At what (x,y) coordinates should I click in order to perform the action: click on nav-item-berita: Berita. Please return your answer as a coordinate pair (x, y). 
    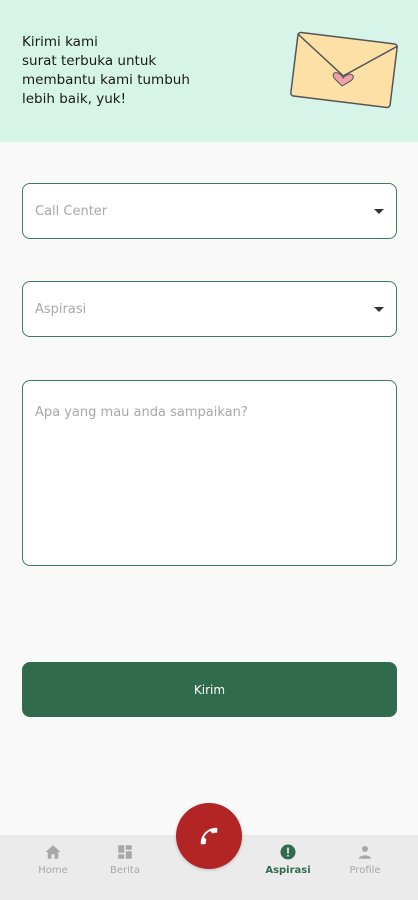
    Looking at the image, I should click on (125, 859).